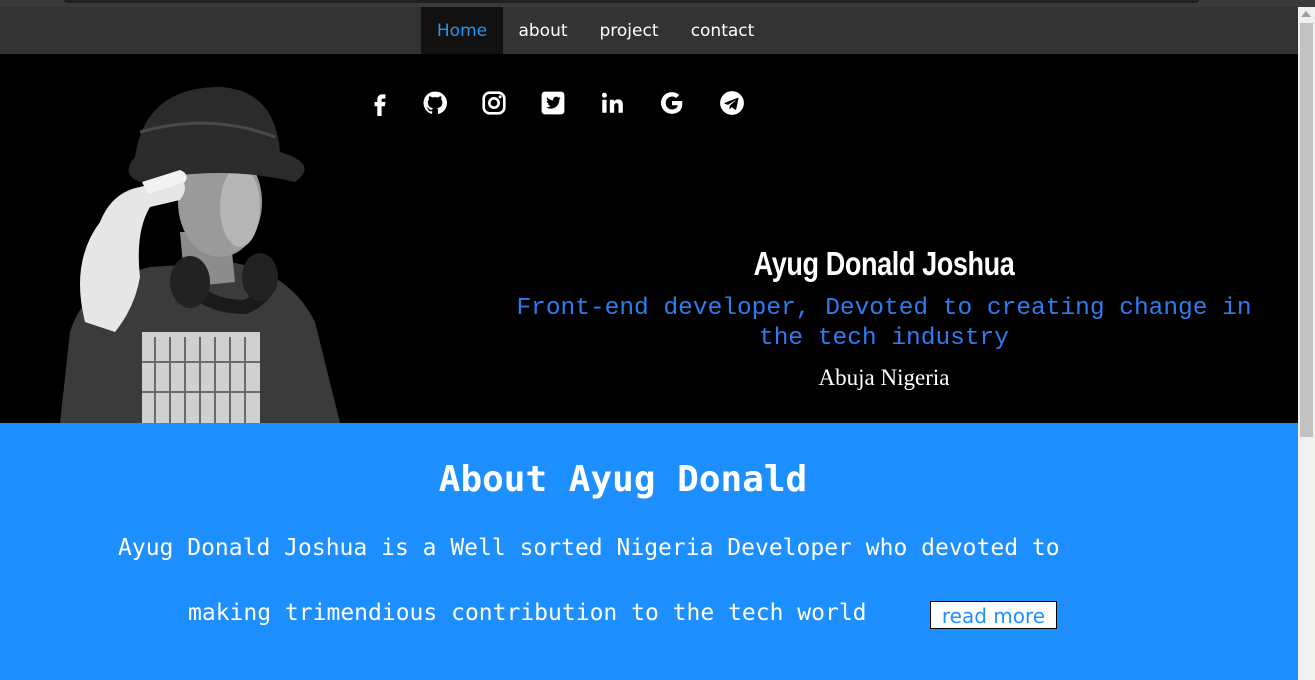 The image size is (1315, 680). I want to click on navbar: Home about project contact, so click(649, 30).